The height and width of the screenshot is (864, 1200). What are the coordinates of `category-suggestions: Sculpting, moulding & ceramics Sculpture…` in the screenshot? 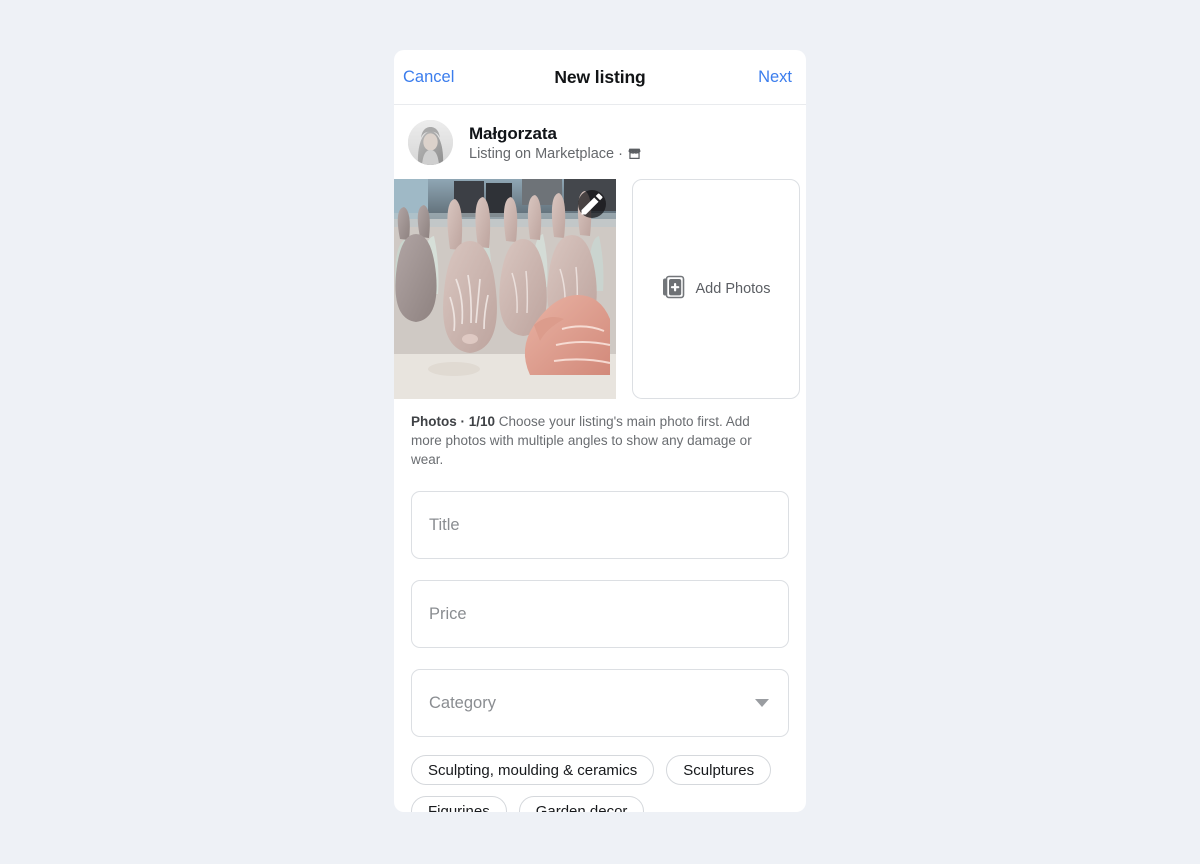 It's located at (594, 774).